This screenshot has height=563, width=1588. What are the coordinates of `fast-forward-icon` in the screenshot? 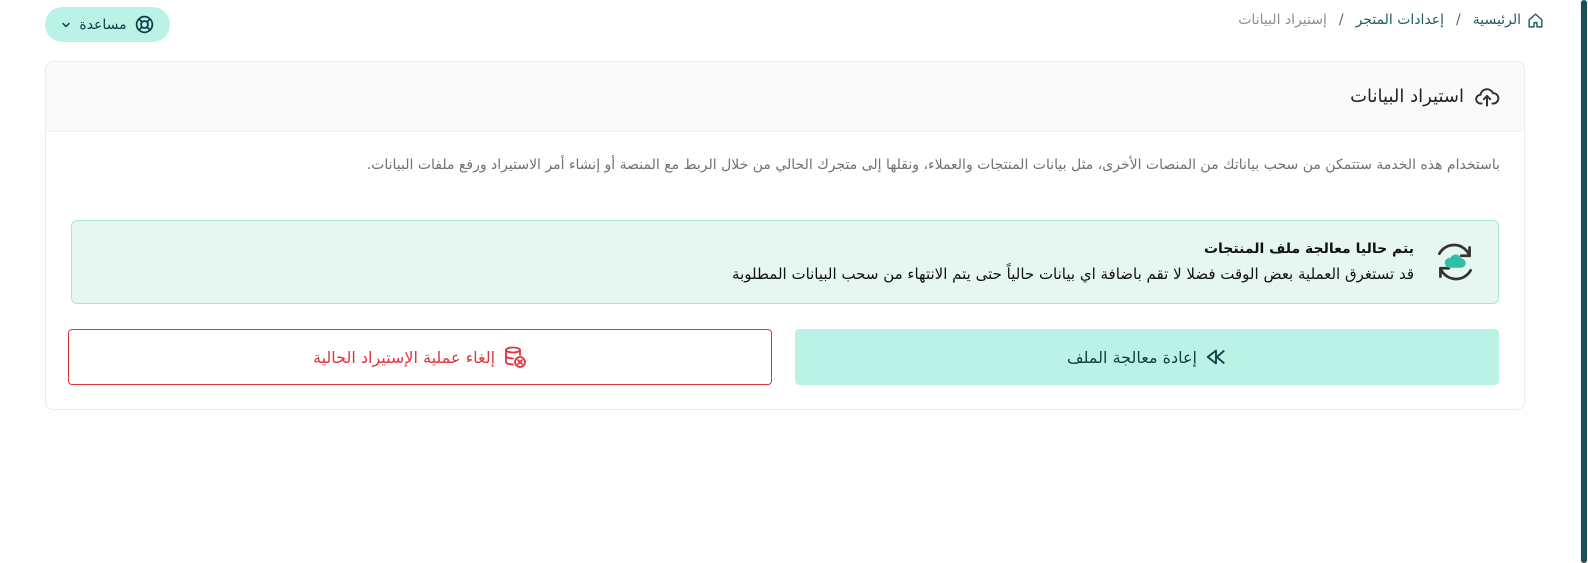 It's located at (1216, 357).